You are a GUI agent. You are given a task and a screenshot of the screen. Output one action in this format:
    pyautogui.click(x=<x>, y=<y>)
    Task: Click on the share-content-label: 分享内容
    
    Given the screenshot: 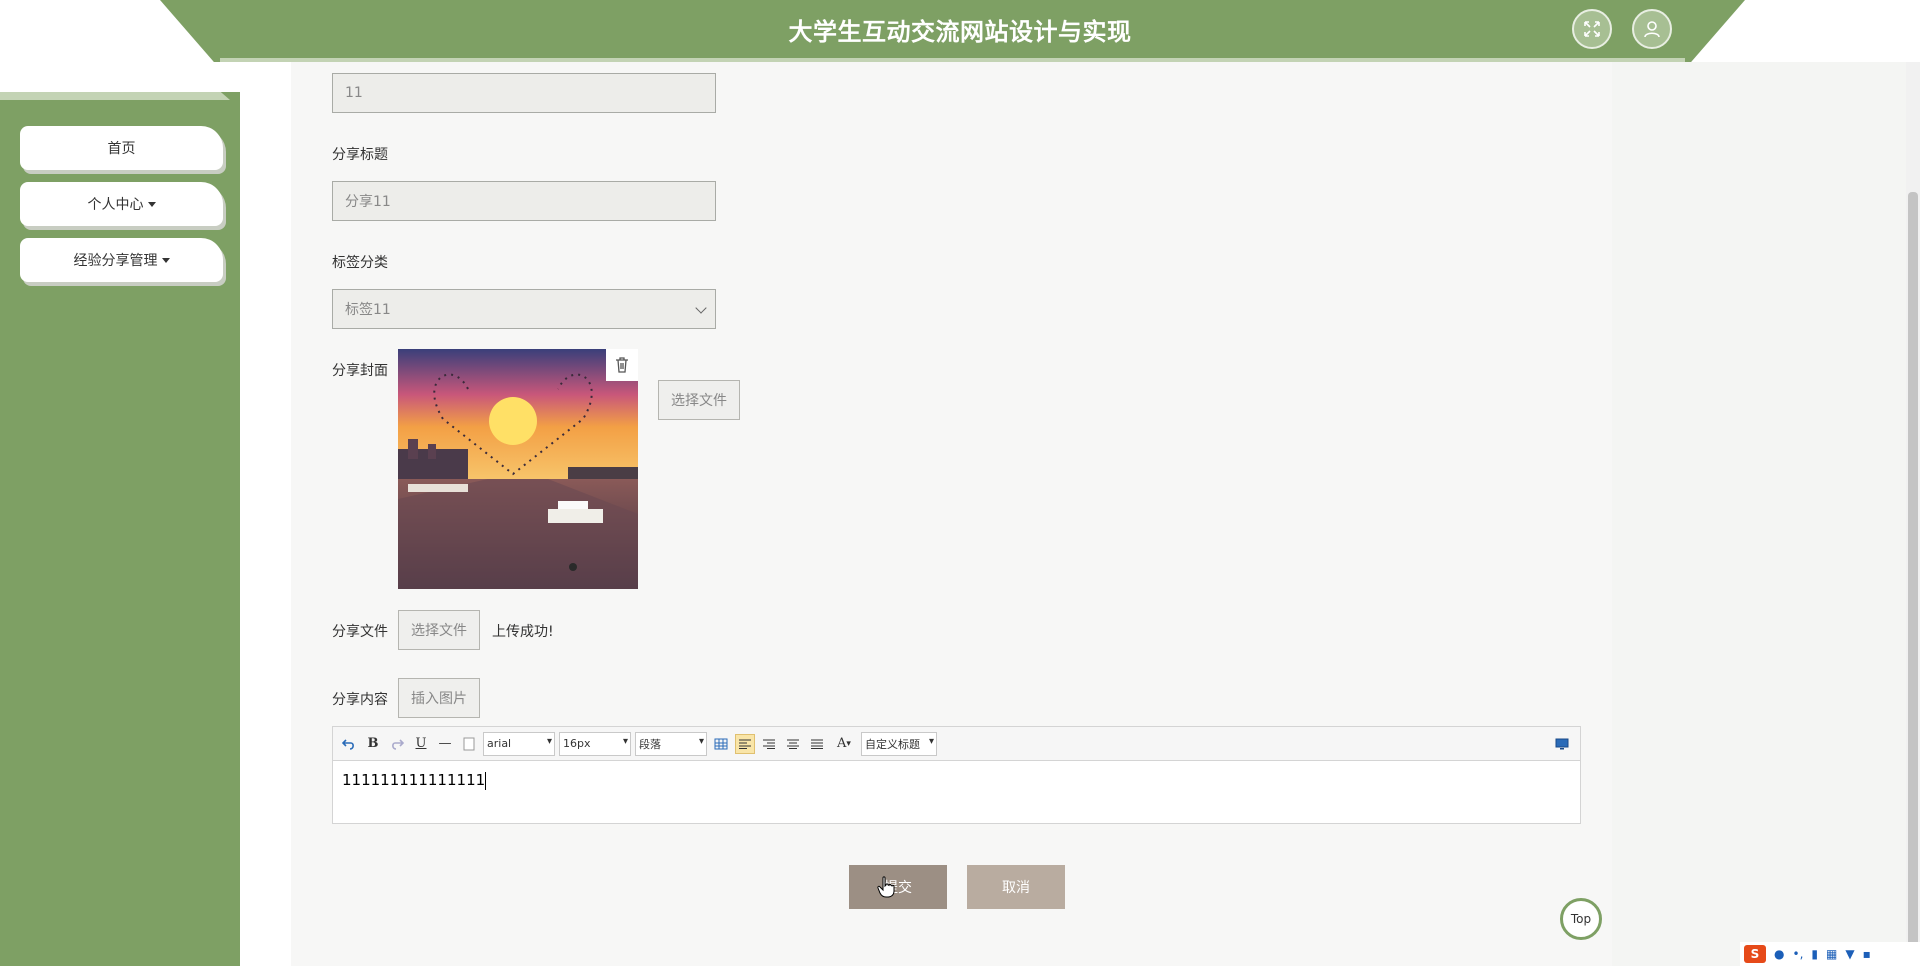 What is the action you would take?
    pyautogui.click(x=360, y=700)
    